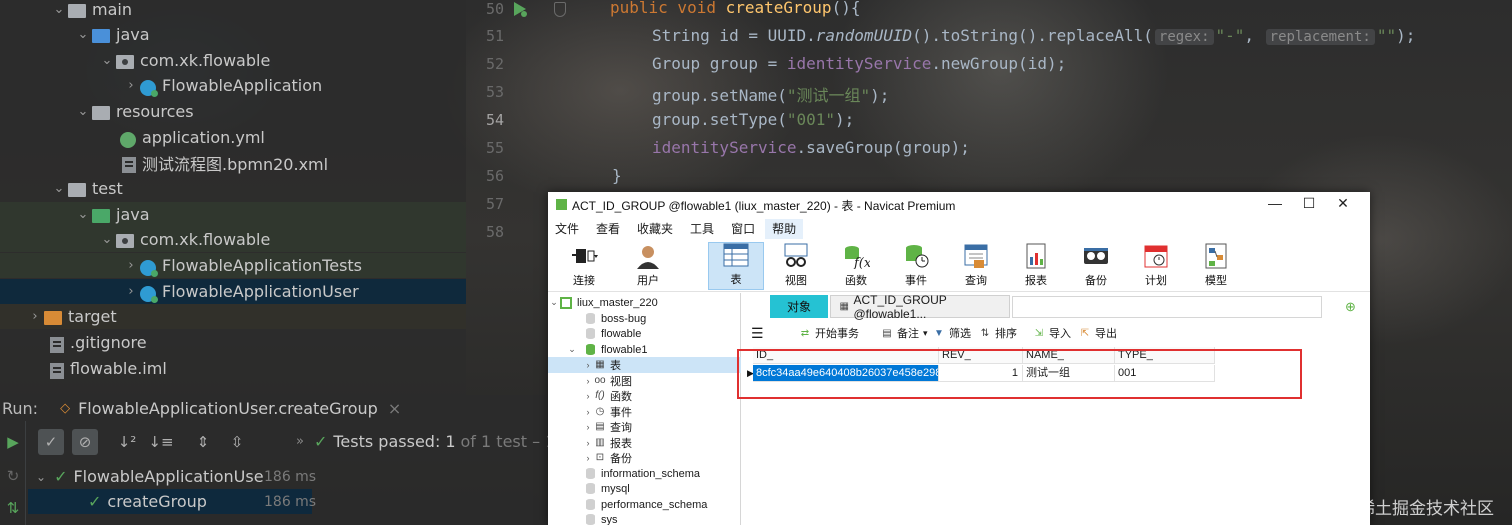 The width and height of the screenshot is (1512, 525). Describe the element at coordinates (1098, 333) in the screenshot. I see `export-button: ⇱ 导出` at that location.